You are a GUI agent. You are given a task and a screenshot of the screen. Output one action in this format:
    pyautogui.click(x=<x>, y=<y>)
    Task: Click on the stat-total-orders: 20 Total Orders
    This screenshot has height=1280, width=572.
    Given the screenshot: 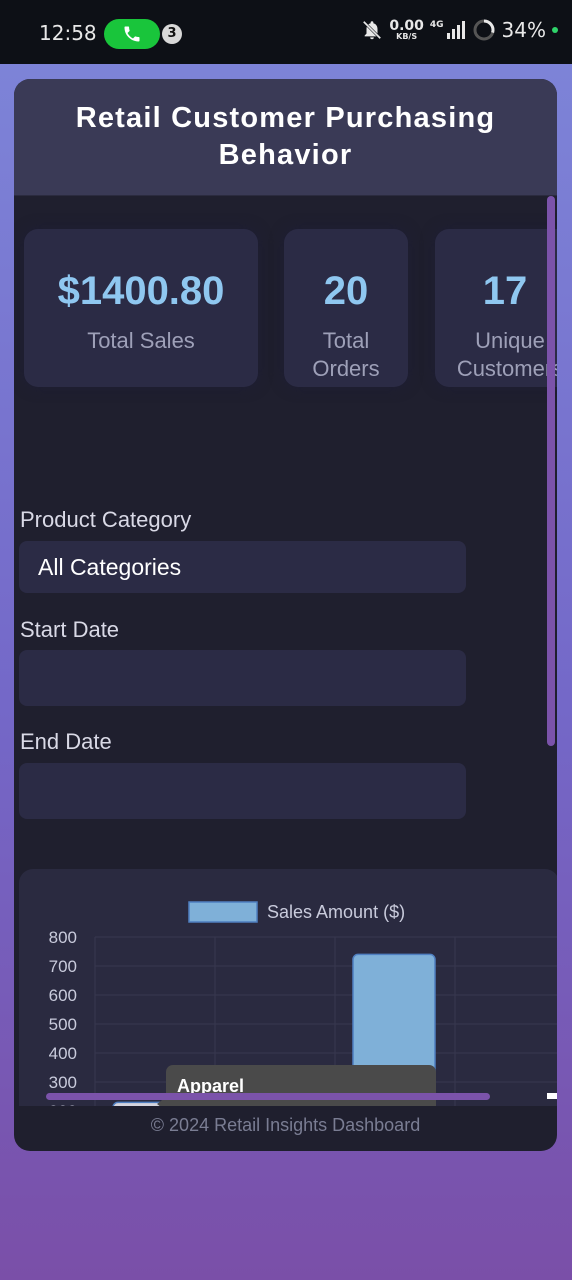 What is the action you would take?
    pyautogui.click(x=346, y=308)
    